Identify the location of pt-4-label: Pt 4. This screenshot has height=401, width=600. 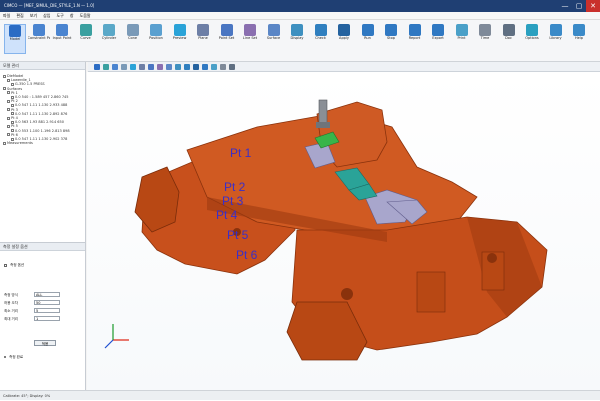
(227, 215).